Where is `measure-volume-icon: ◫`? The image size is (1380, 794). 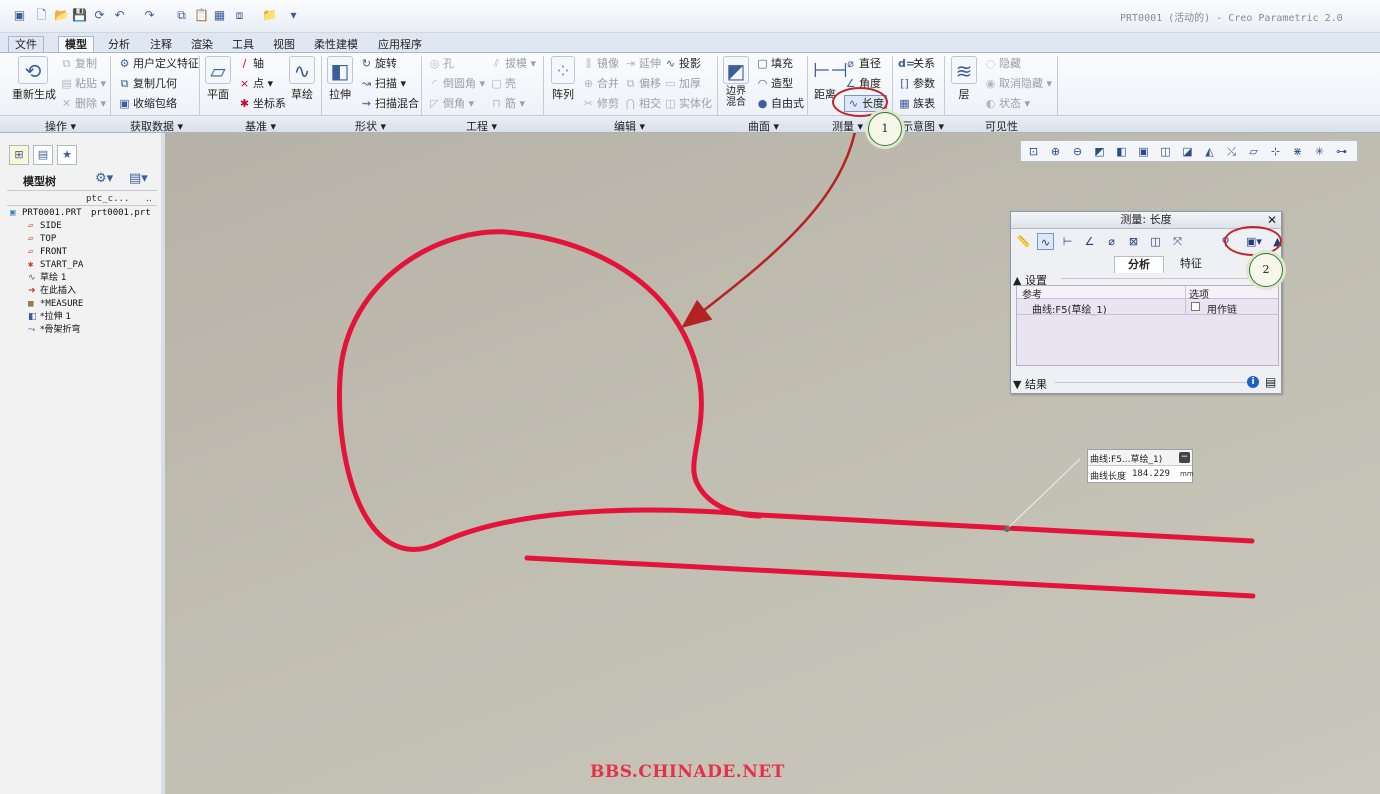 measure-volume-icon: ◫ is located at coordinates (1155, 241).